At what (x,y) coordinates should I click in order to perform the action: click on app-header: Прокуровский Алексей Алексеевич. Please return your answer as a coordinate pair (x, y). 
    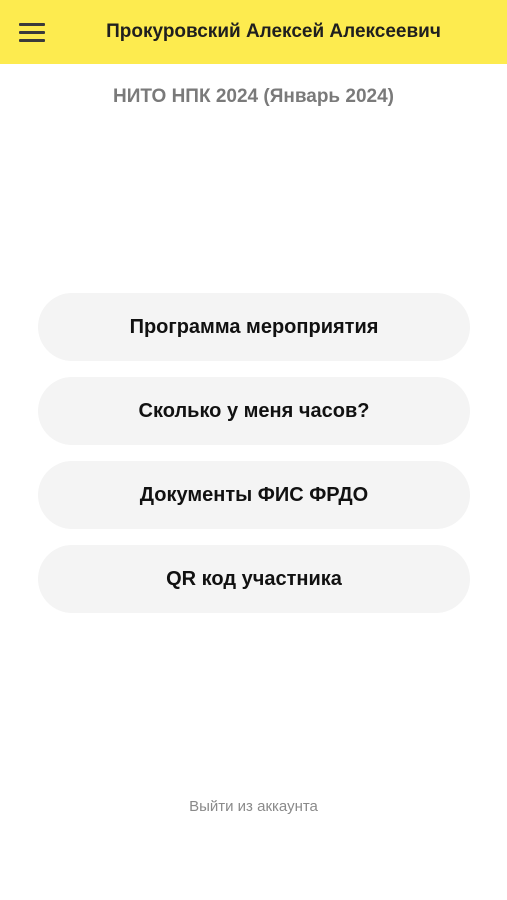
    Looking at the image, I should click on (253, 32).